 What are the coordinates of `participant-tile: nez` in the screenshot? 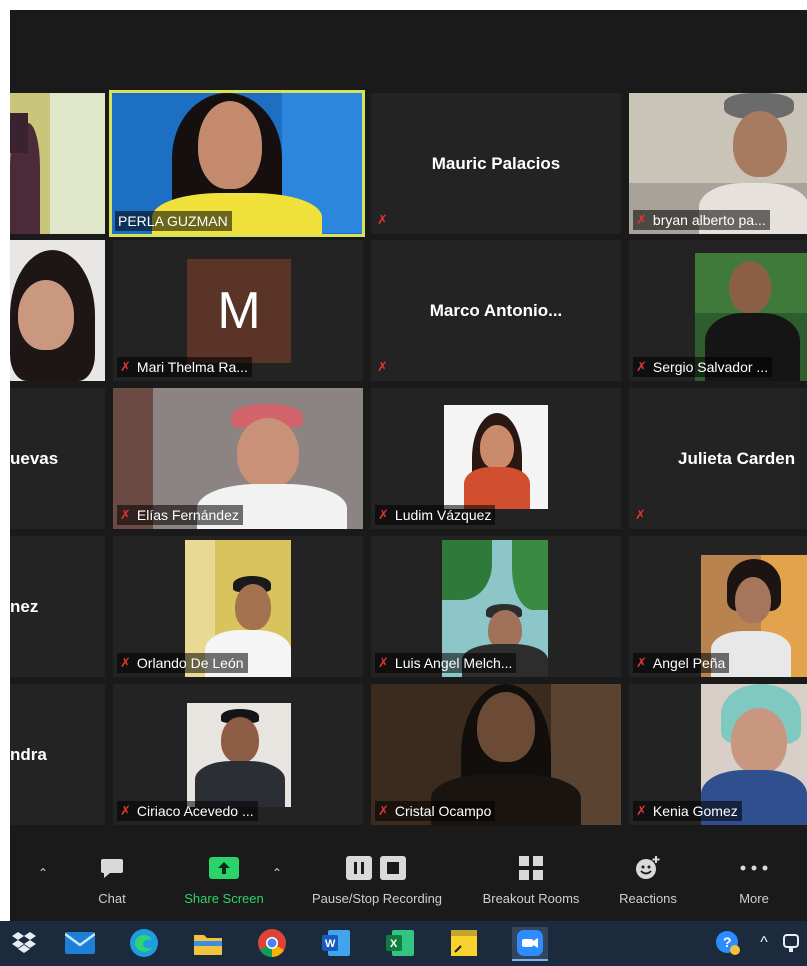 It's located at (57, 606).